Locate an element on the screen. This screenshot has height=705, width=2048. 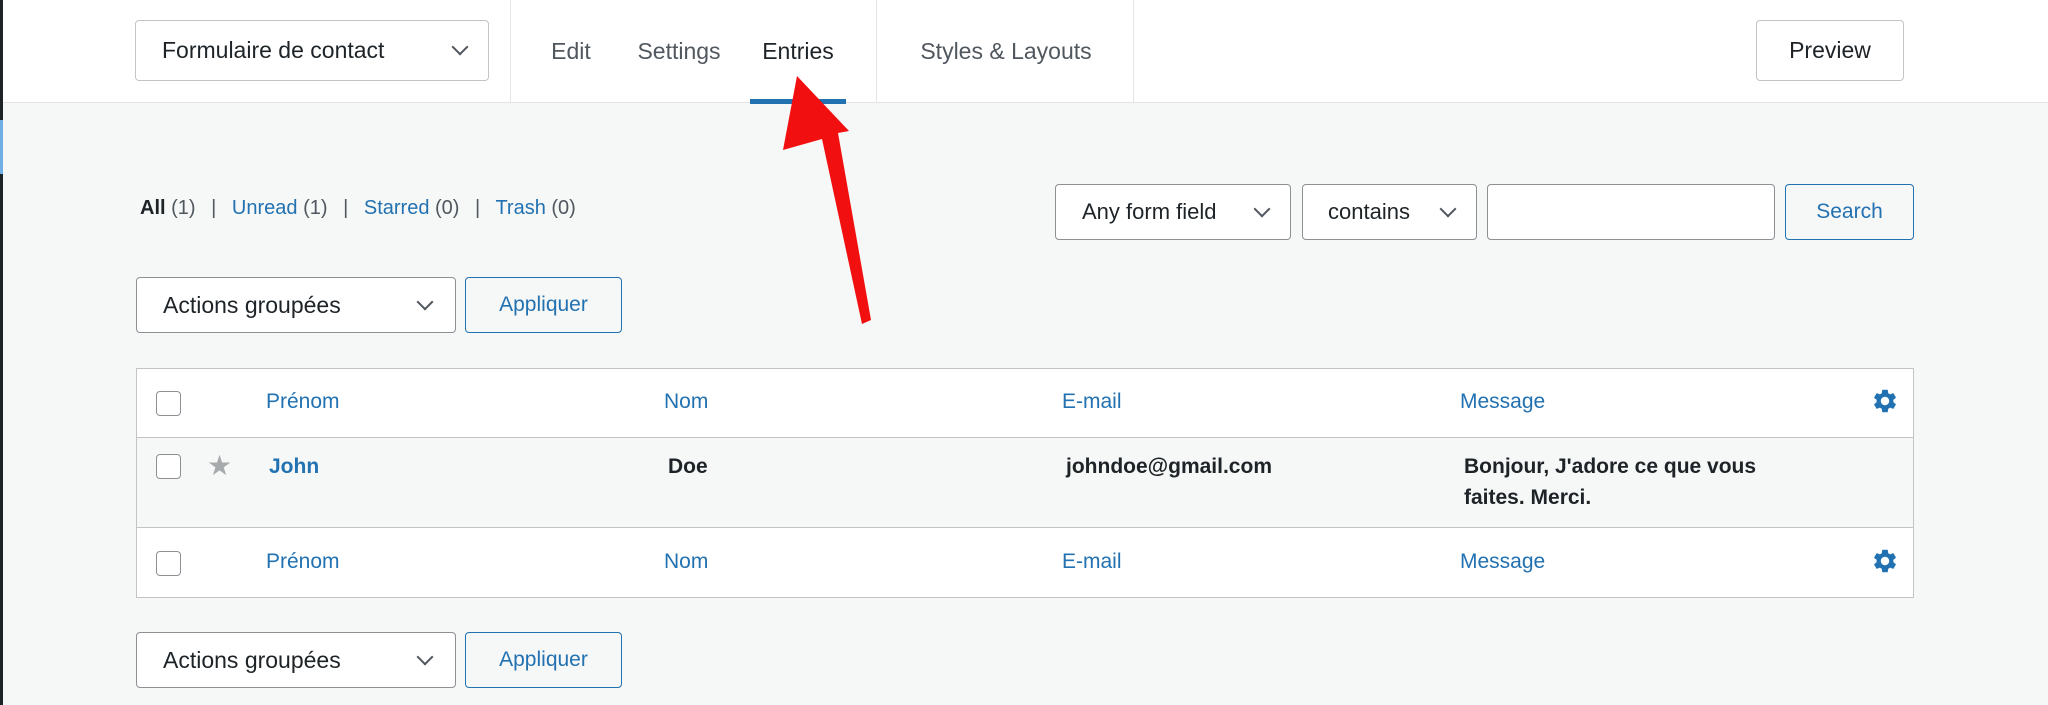
bulk-actions-select-bottom: Actions groupées is located at coordinates (296, 660).